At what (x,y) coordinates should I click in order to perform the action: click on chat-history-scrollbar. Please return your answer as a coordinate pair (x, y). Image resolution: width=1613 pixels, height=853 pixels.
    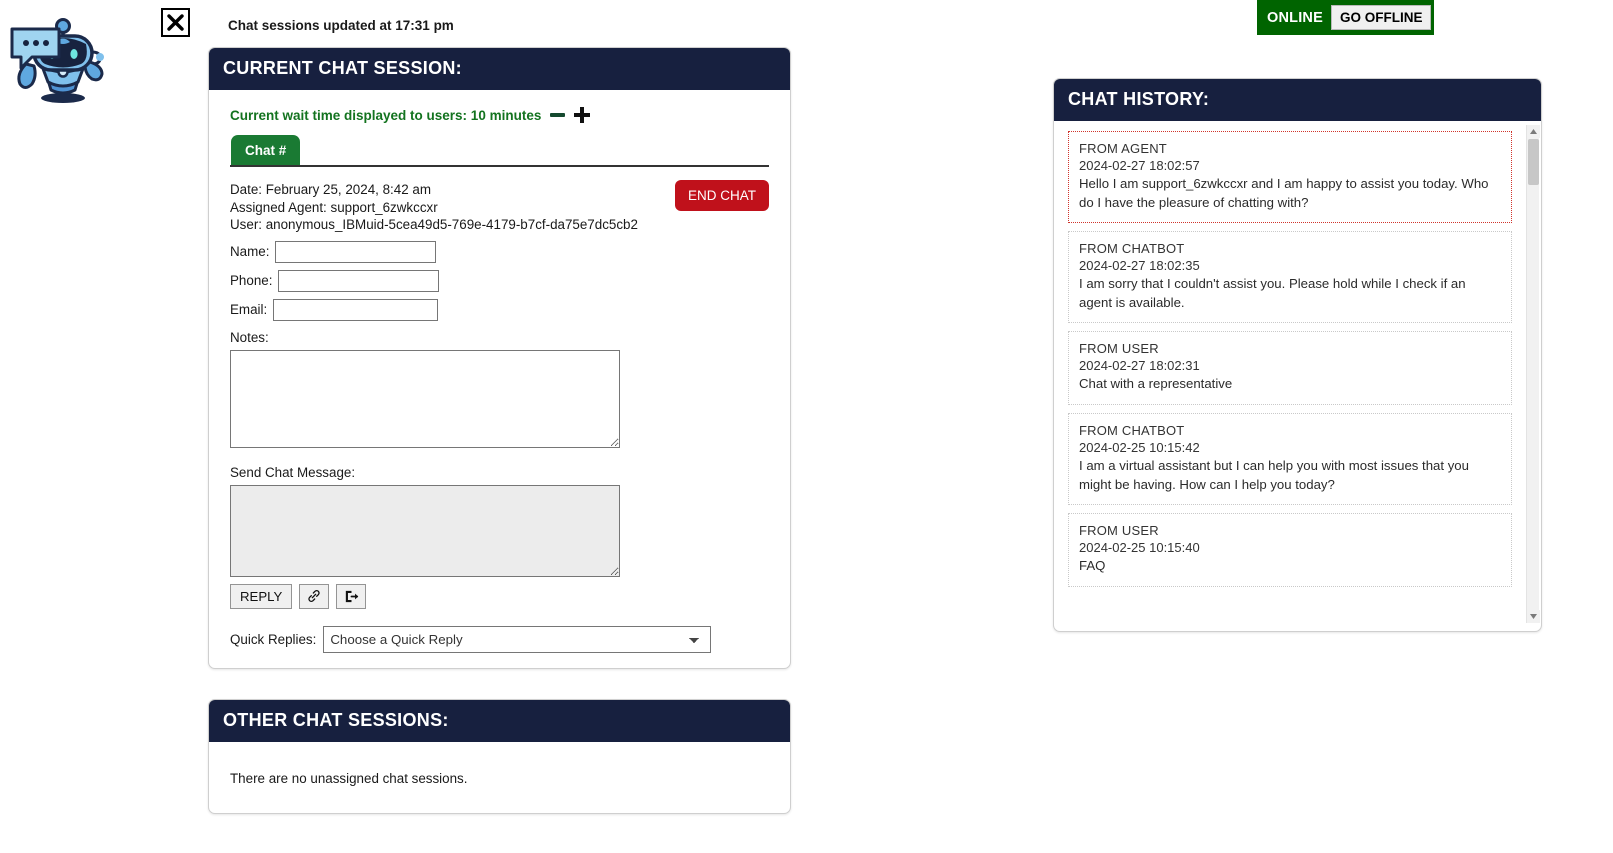
    Looking at the image, I should click on (1533, 374).